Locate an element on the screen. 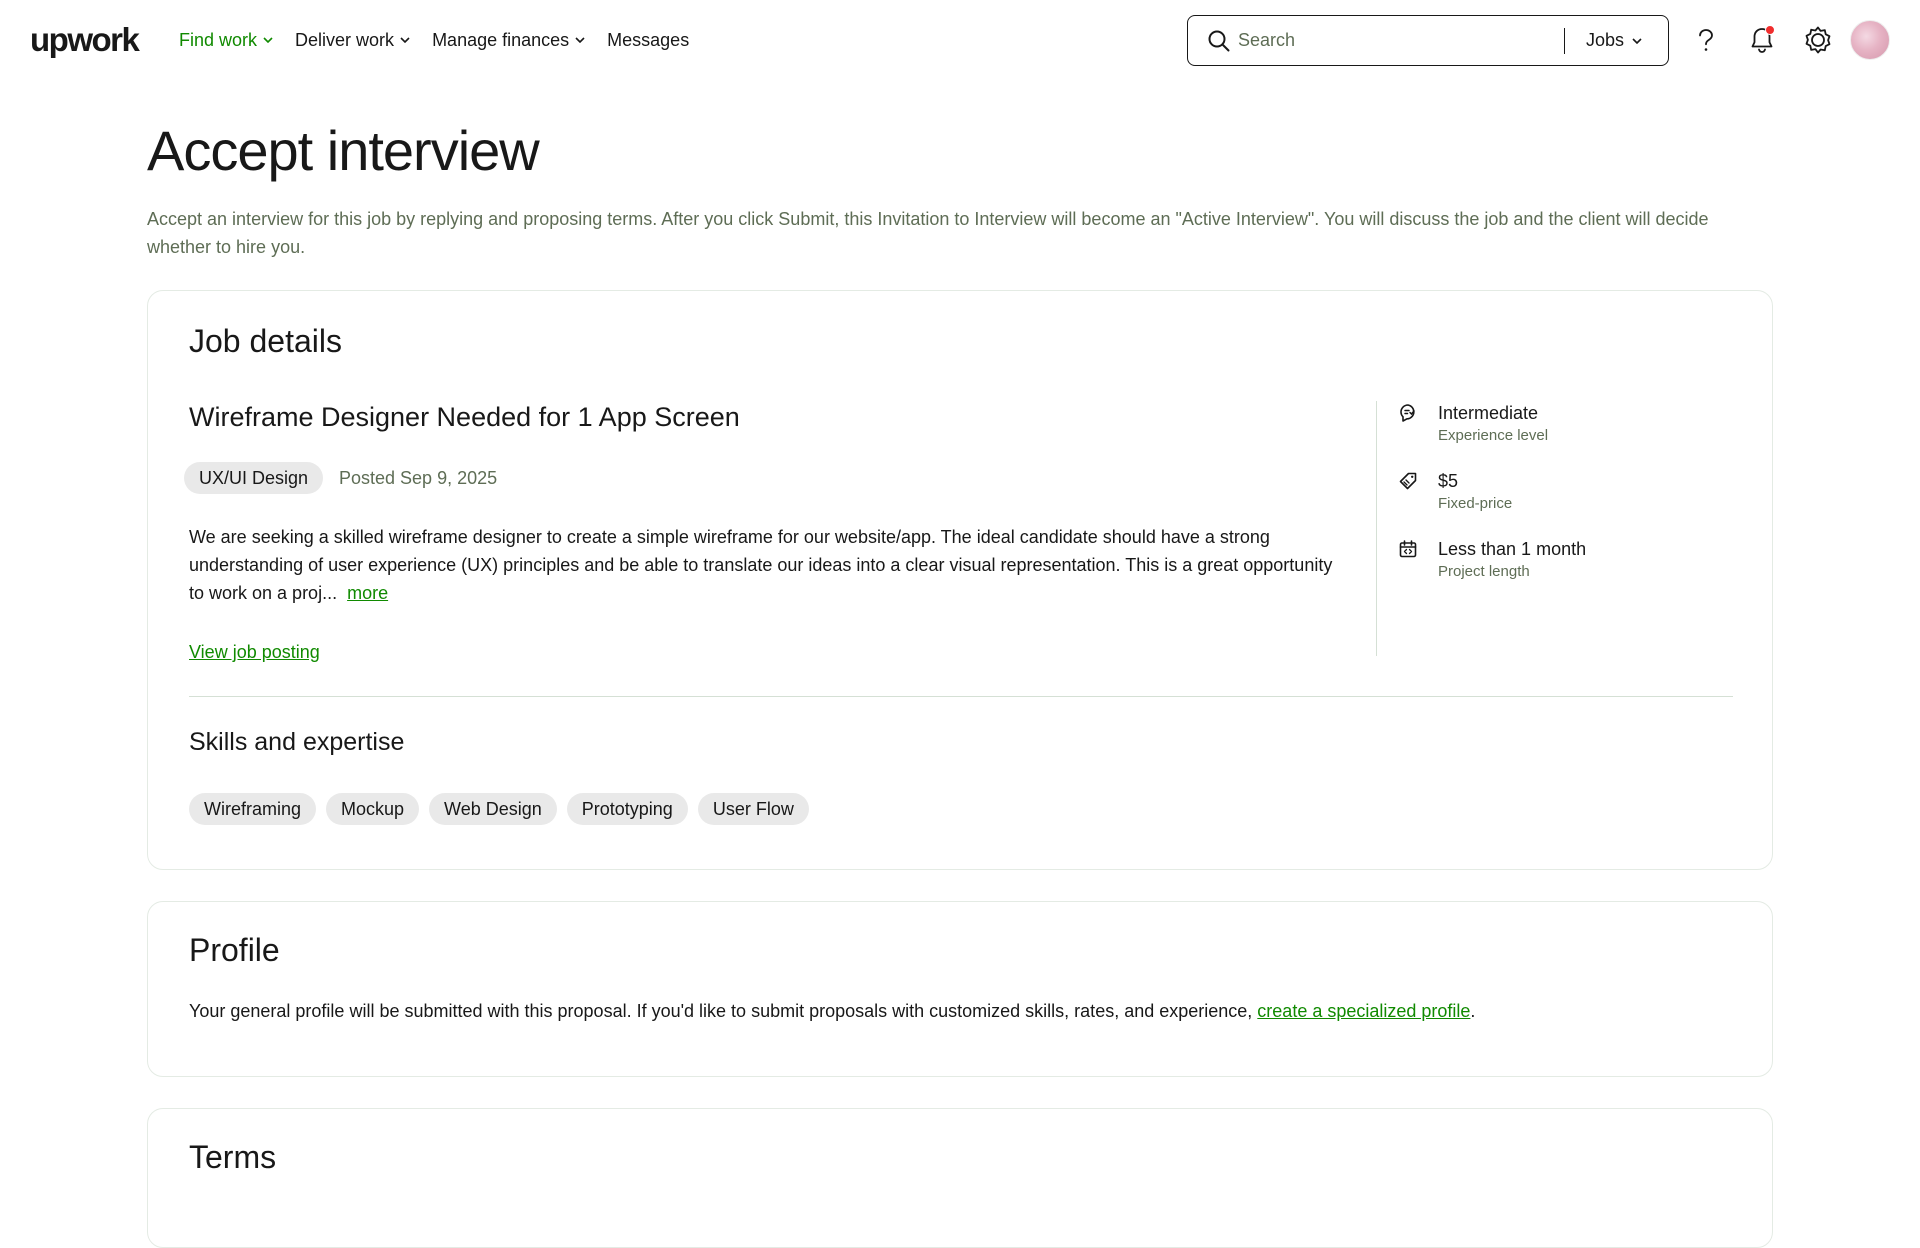 This screenshot has height=1248, width=1920. horizontal-divider is located at coordinates (961, 696).